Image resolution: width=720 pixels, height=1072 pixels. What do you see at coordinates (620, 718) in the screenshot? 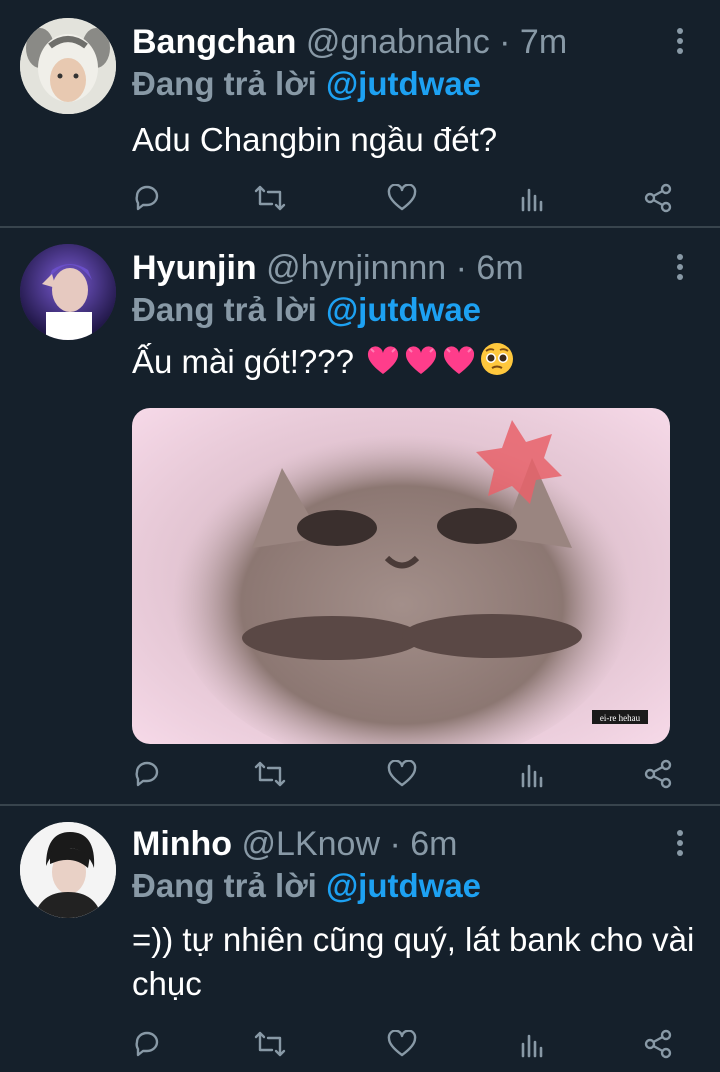
I see `media-watermark: ei-re hehau` at bounding box center [620, 718].